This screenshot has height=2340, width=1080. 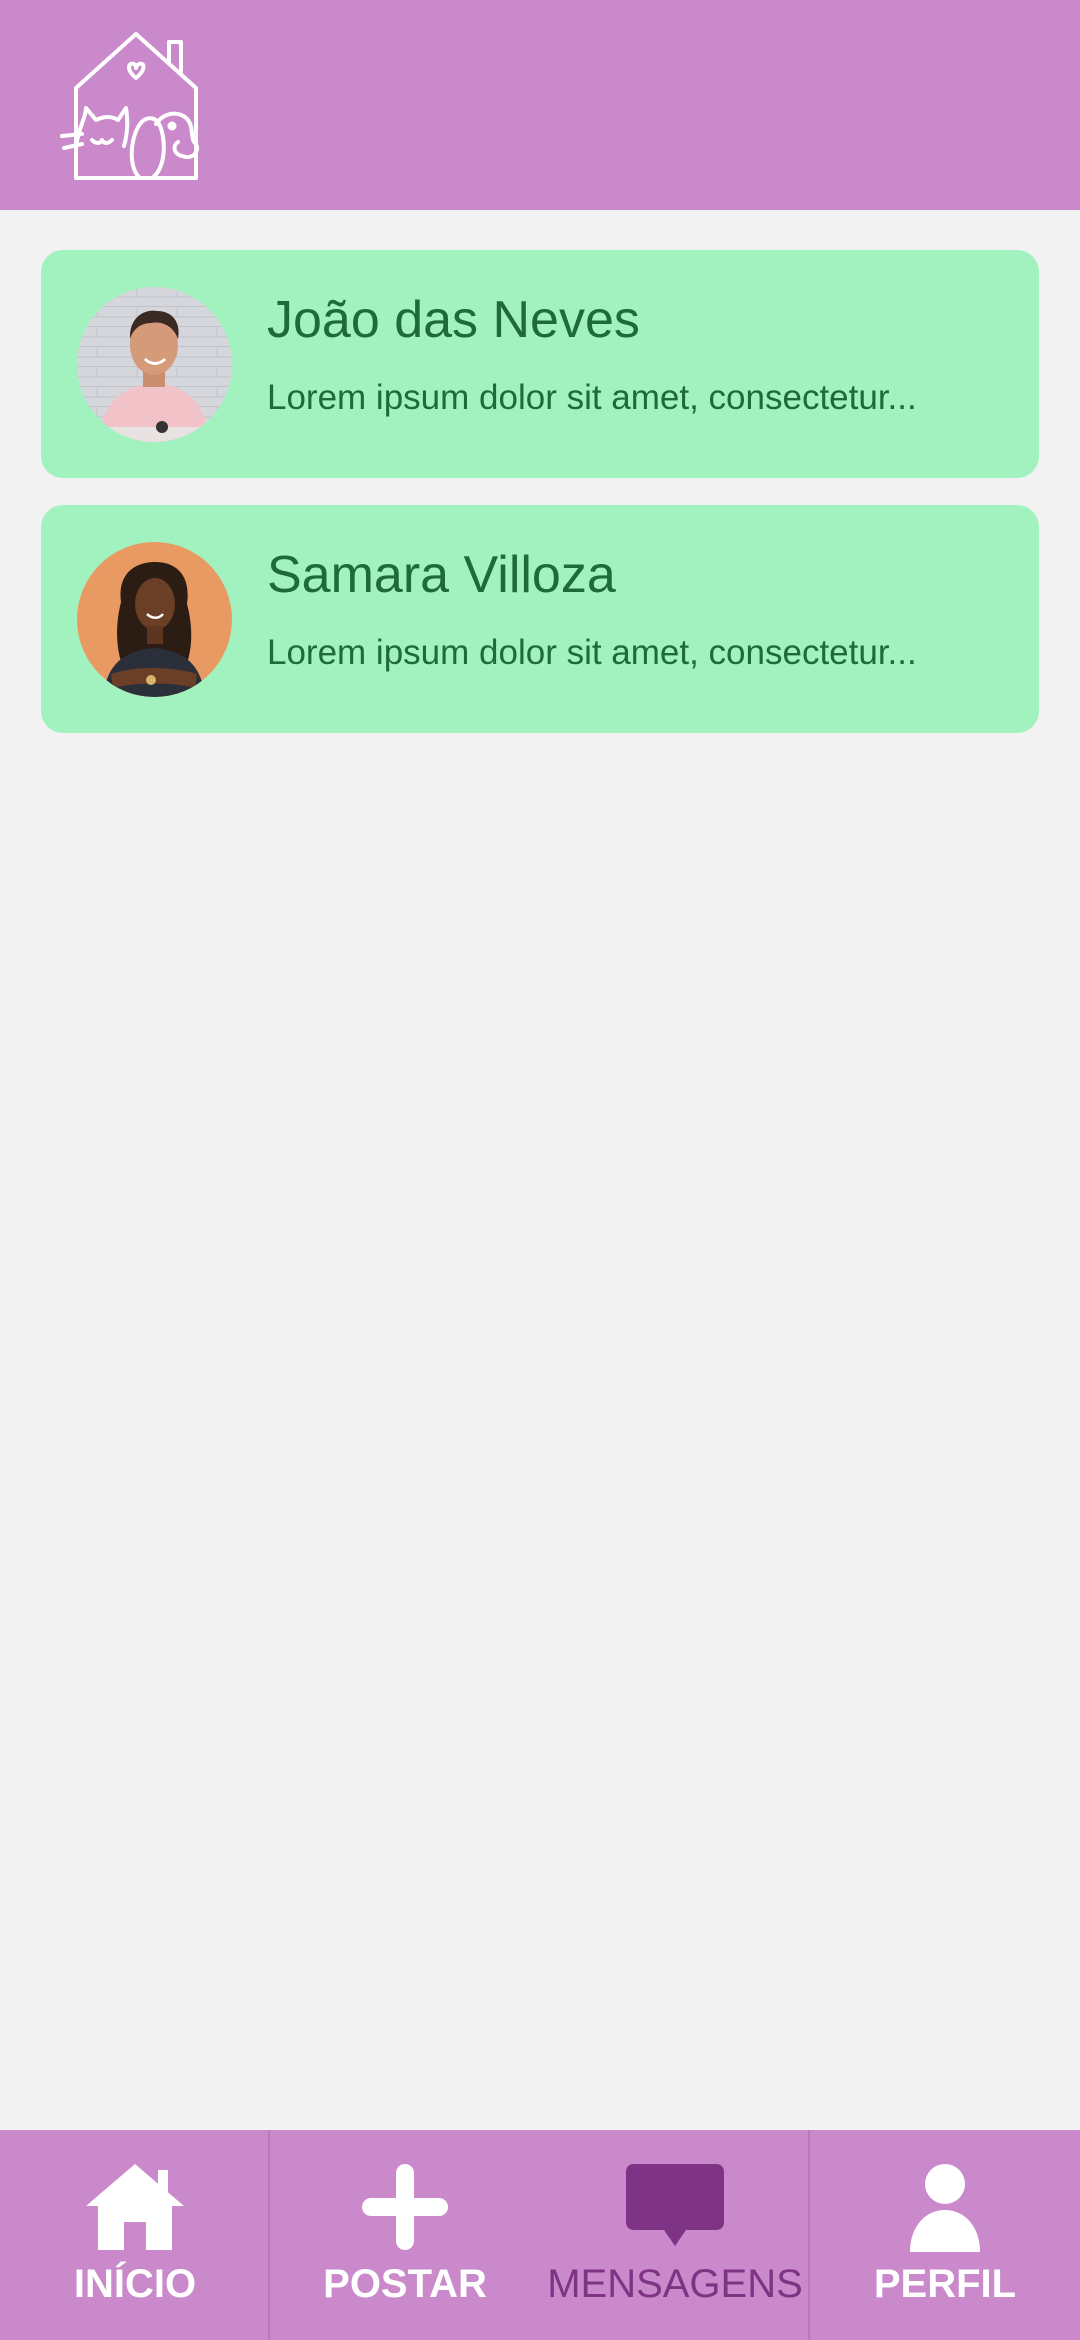 What do you see at coordinates (540, 105) in the screenshot?
I see `app-header` at bounding box center [540, 105].